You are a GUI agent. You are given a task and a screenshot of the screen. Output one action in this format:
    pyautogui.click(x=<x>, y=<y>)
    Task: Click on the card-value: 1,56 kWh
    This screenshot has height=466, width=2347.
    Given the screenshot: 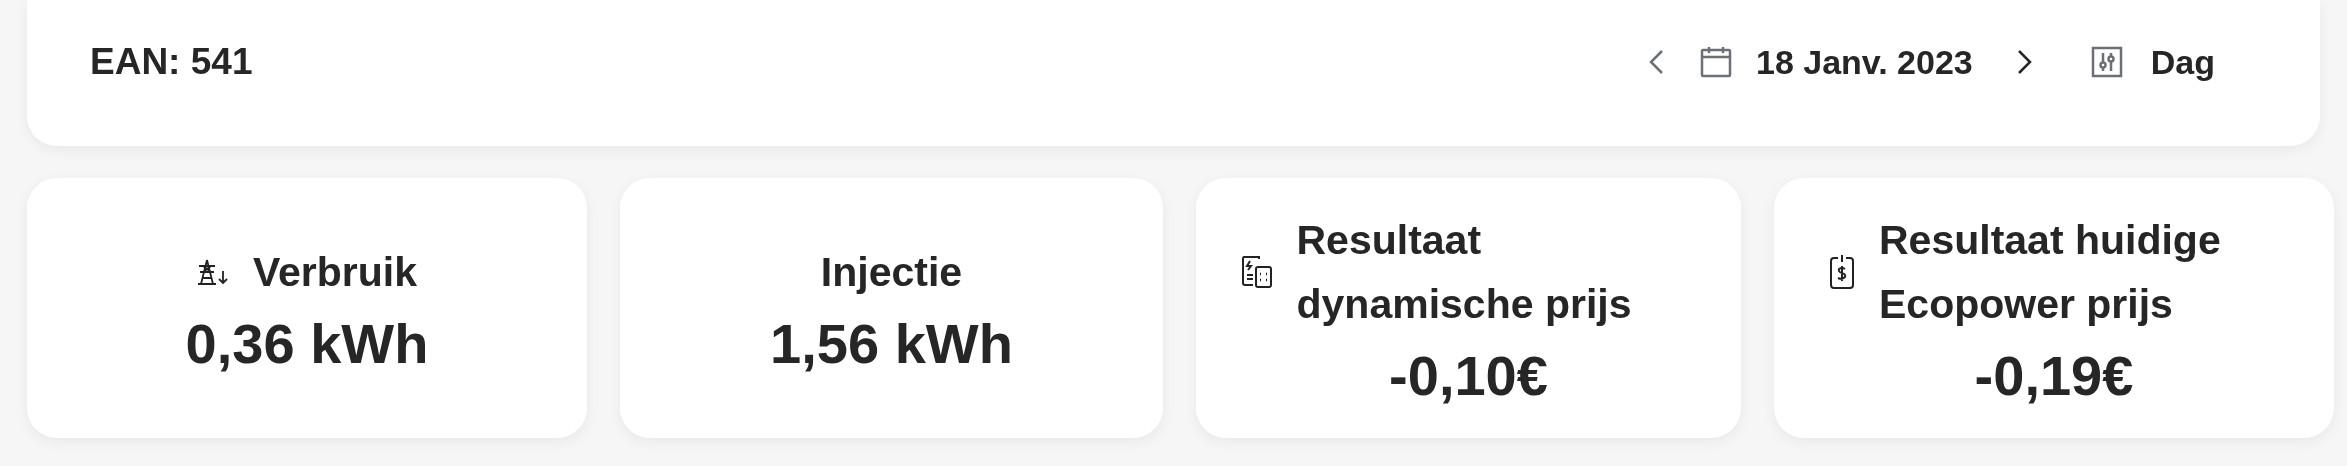 What is the action you would take?
    pyautogui.click(x=891, y=344)
    